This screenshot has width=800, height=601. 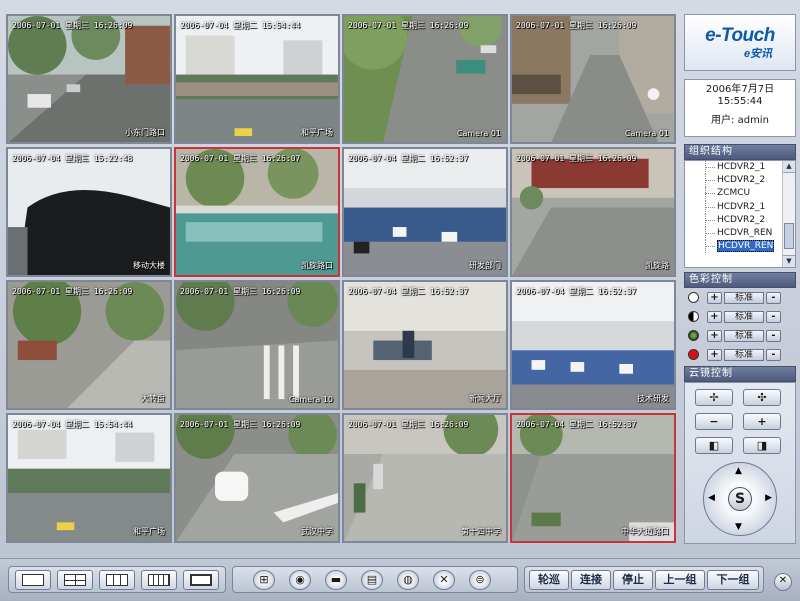 What do you see at coordinates (762, 445) in the screenshot?
I see `iris-open-button: ◨` at bounding box center [762, 445].